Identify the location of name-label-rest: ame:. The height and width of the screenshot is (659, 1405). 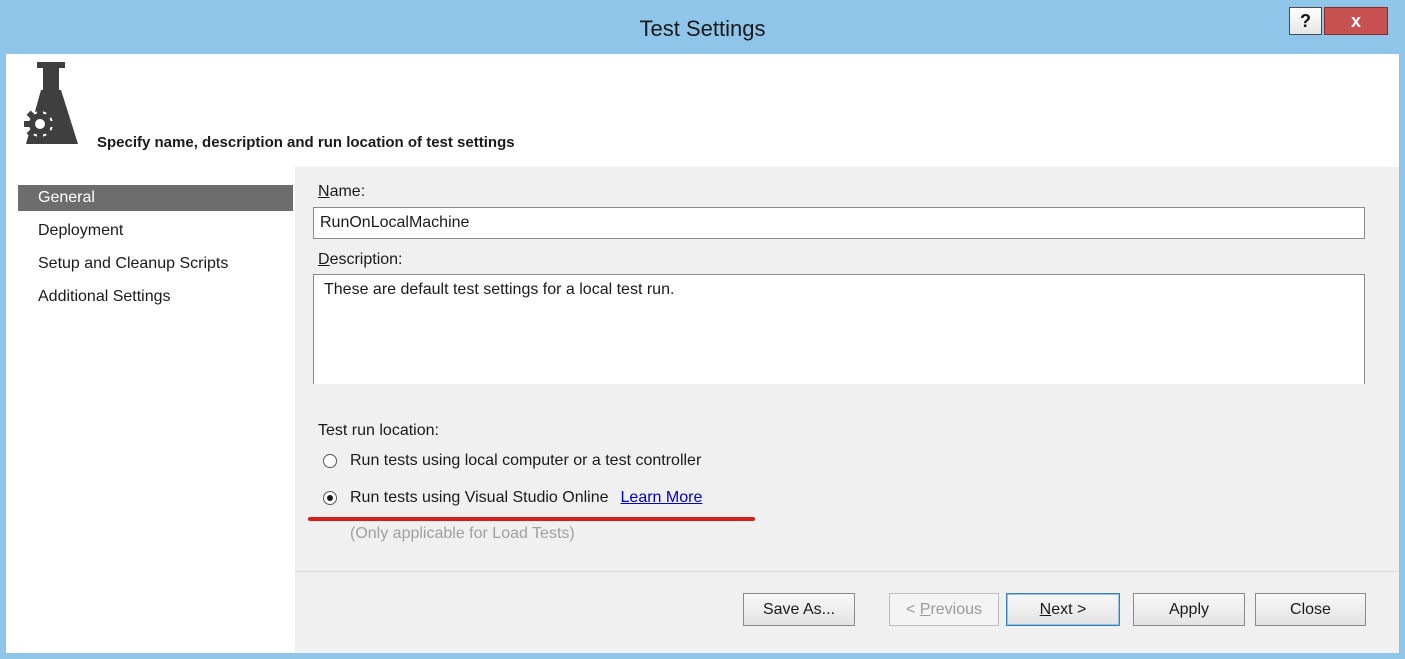
(347, 191).